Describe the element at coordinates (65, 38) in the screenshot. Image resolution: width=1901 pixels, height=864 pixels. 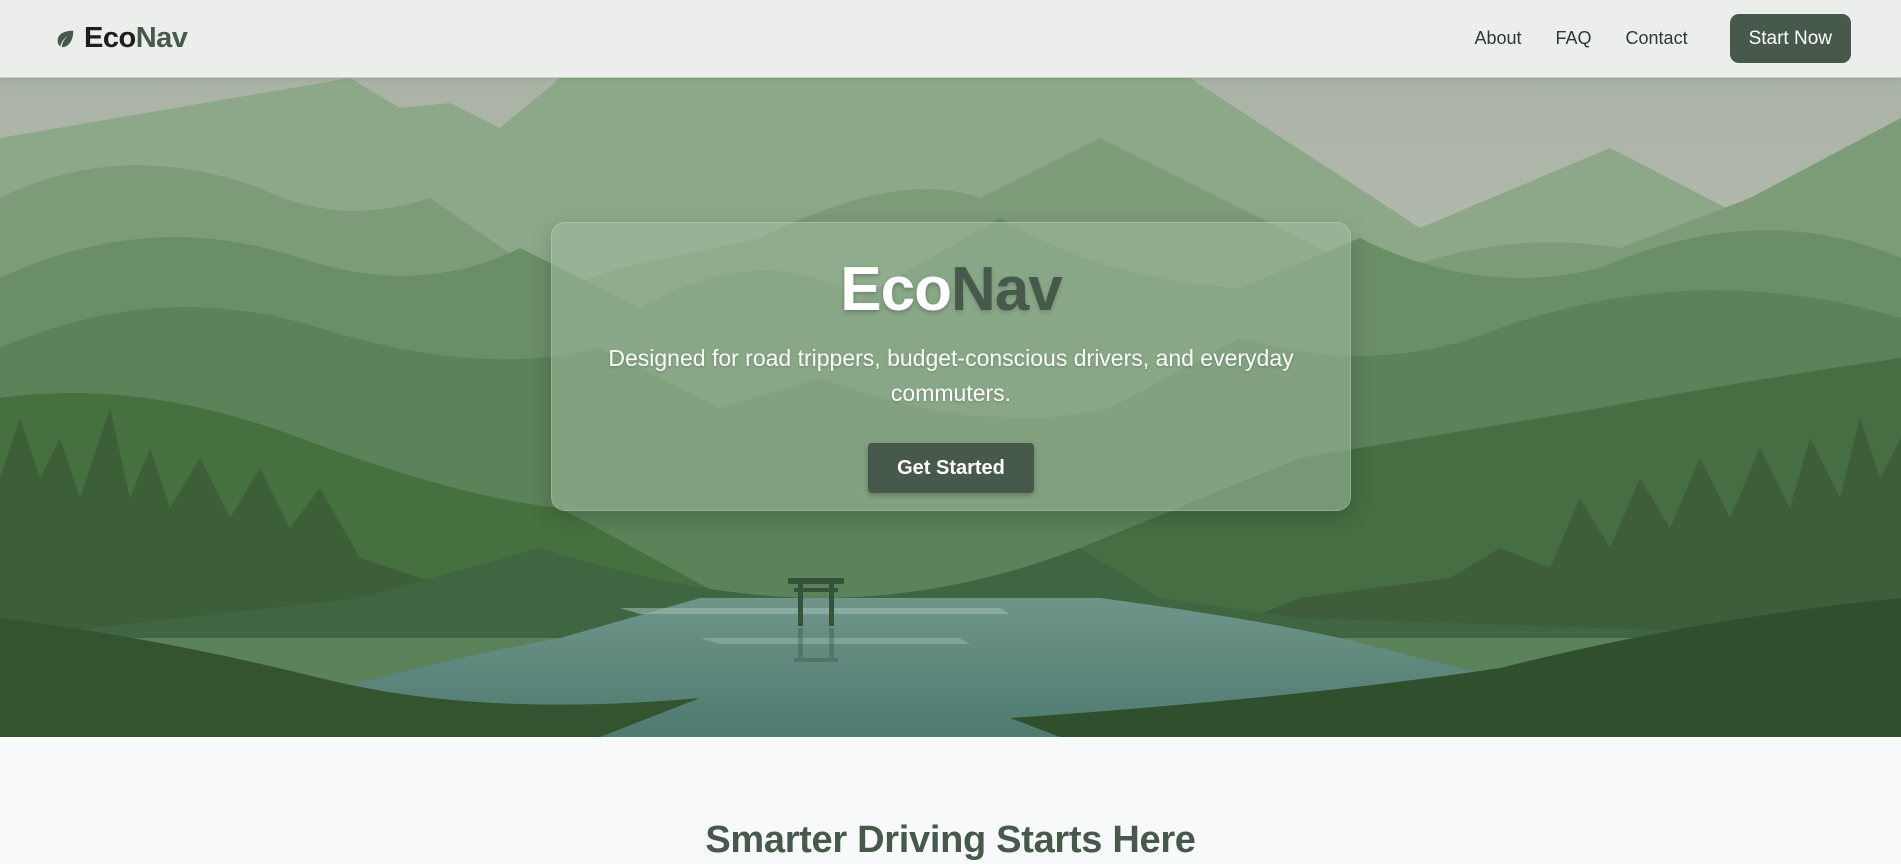
I see `leaf-icon` at that location.